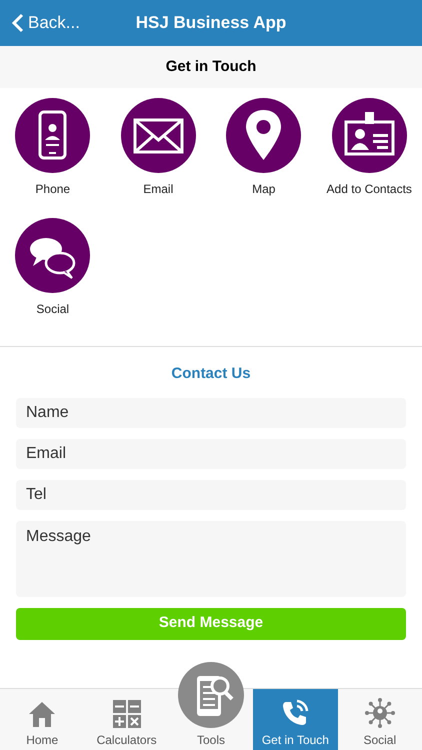 The image size is (422, 750). I want to click on app-title: HSJ Business App, so click(211, 23).